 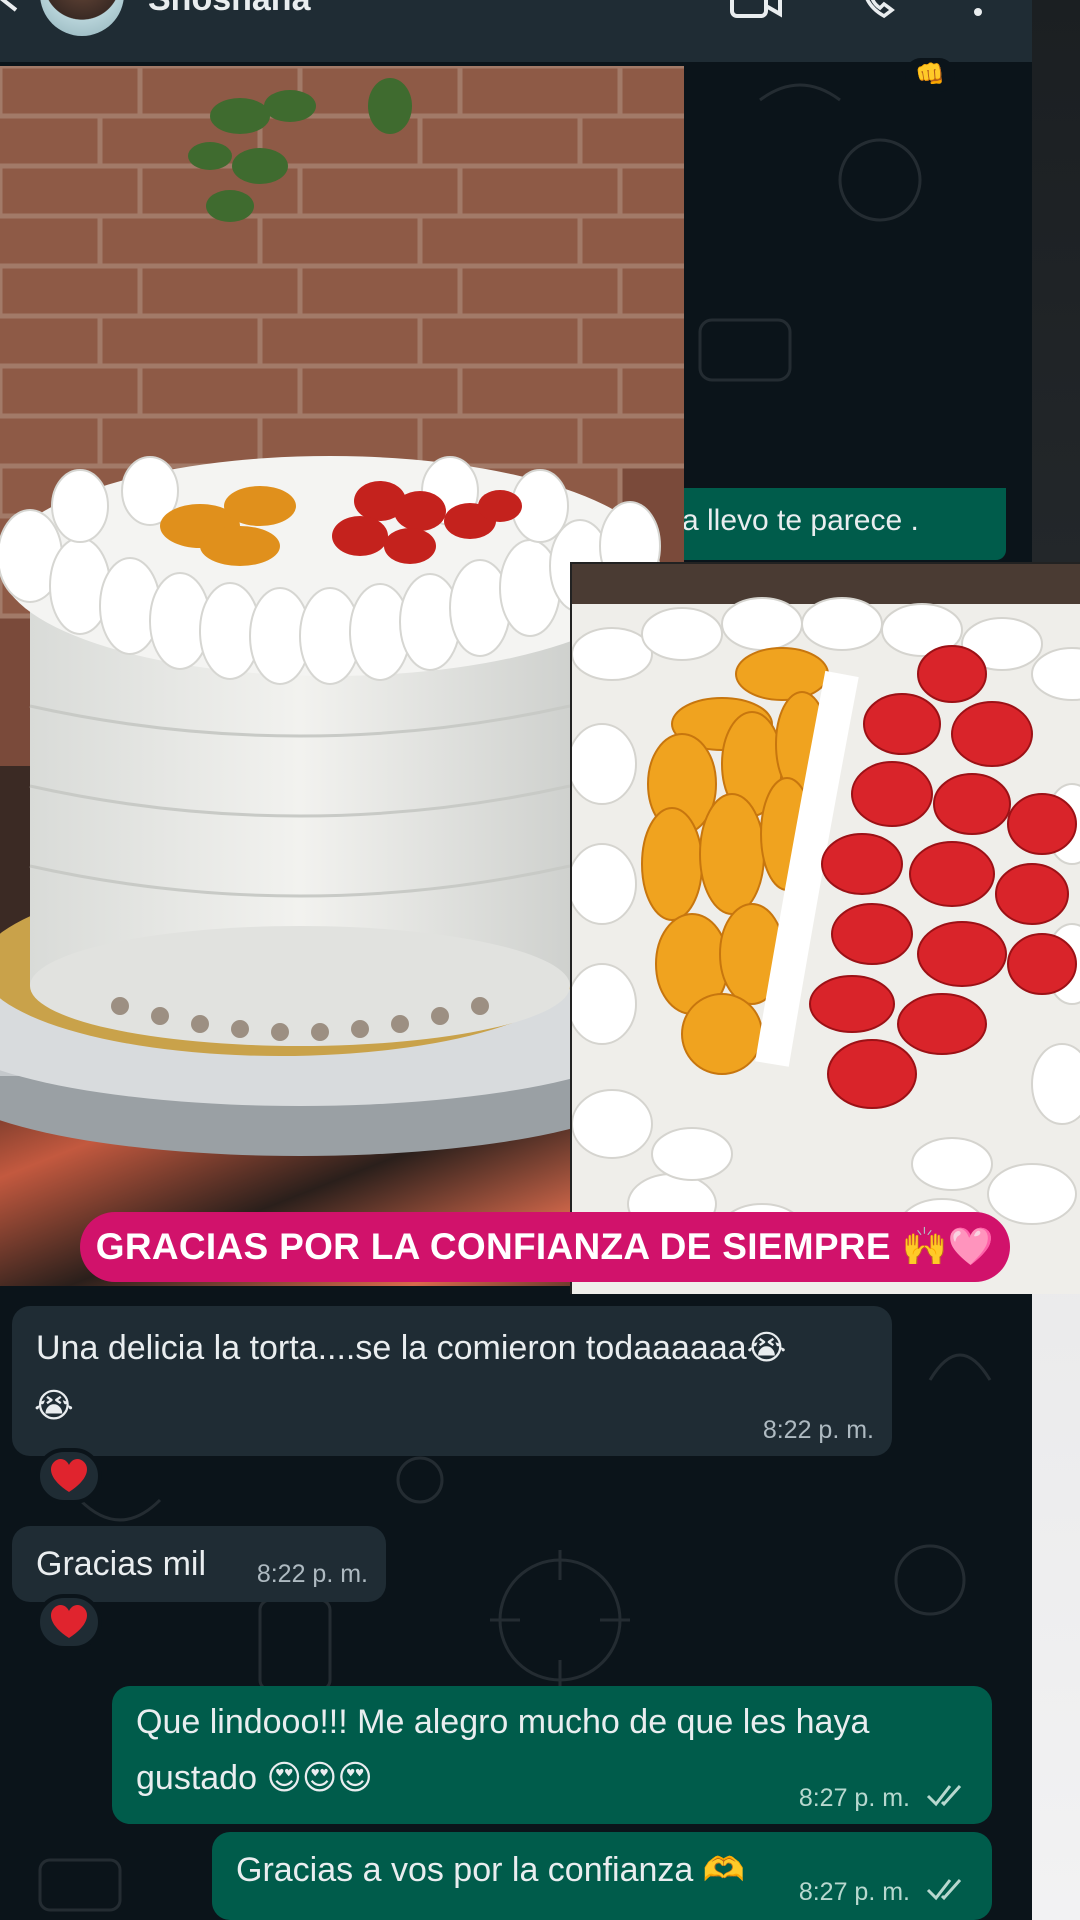 What do you see at coordinates (121, 1564) in the screenshot?
I see `message-text: Gracias mil` at bounding box center [121, 1564].